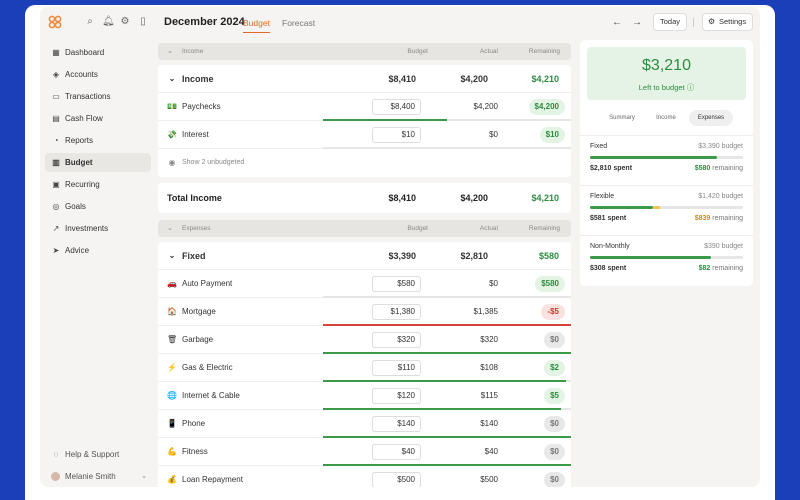 This screenshot has height=500, width=800. What do you see at coordinates (611, 168) in the screenshot?
I see `budget-group-spent: $2,810 spent` at bounding box center [611, 168].